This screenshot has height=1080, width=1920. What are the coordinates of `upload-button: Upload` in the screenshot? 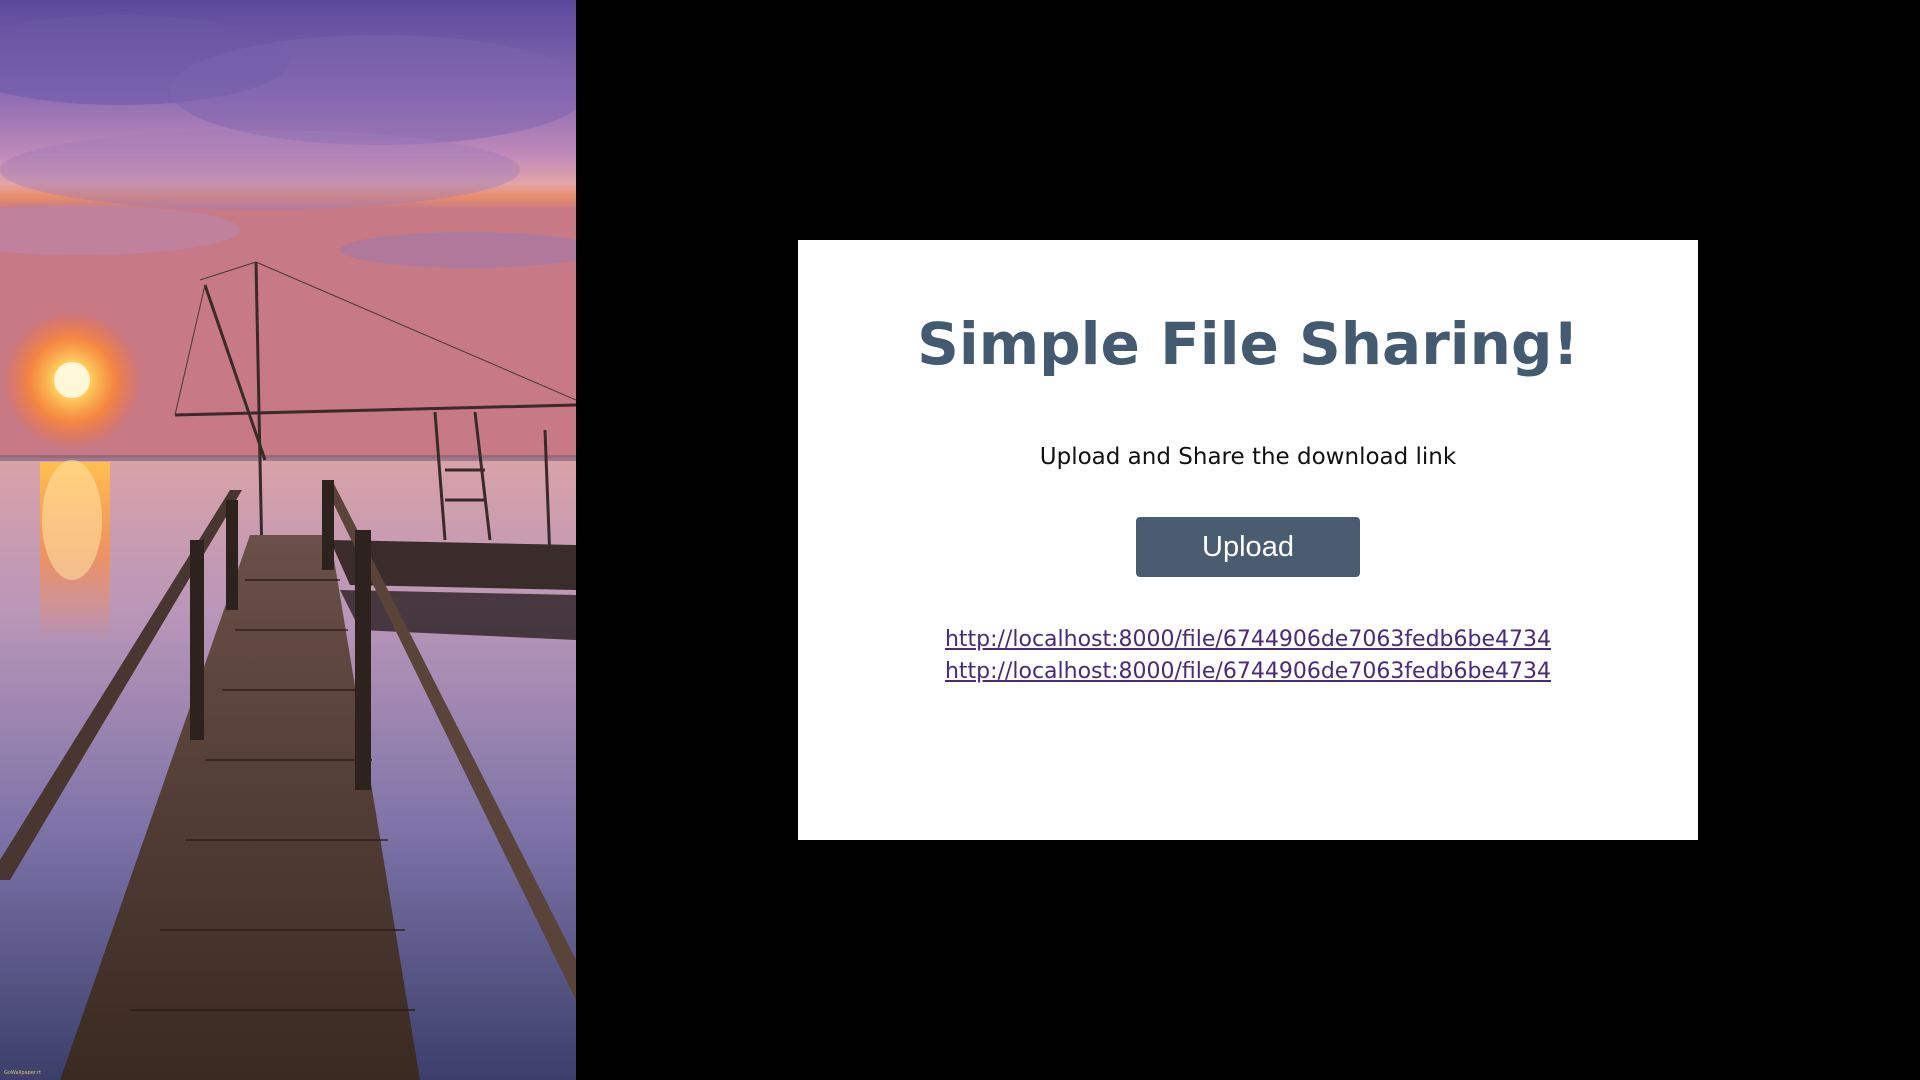 It's located at (1248, 547).